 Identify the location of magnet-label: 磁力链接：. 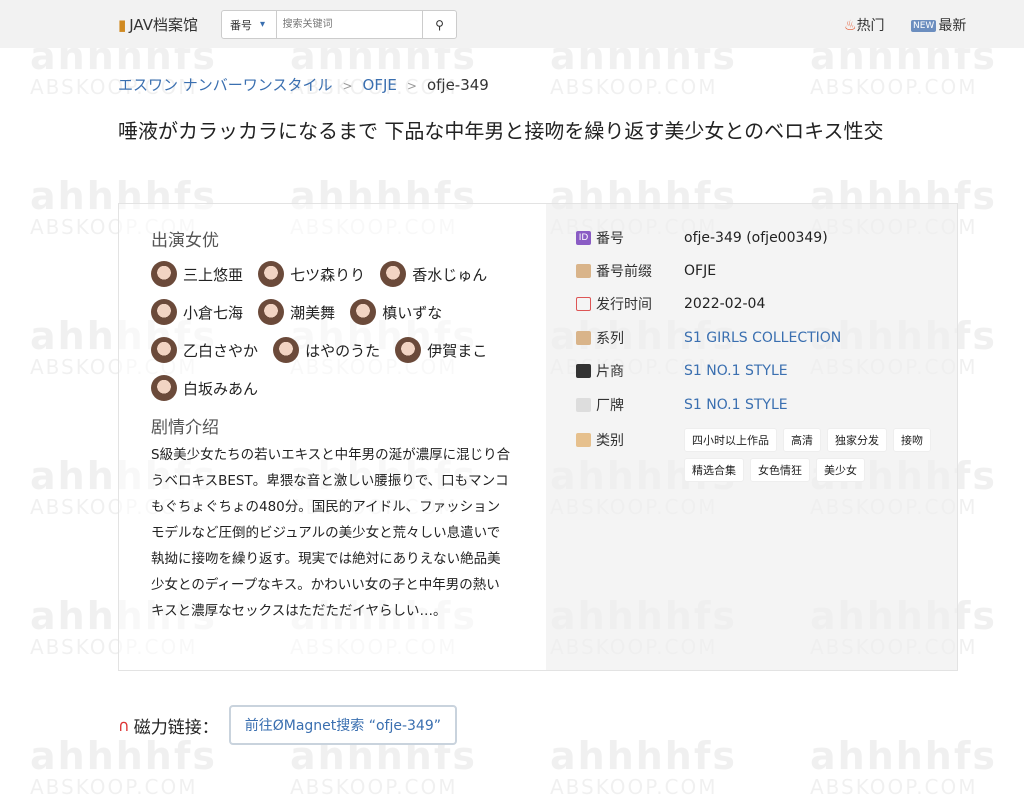
(176, 727).